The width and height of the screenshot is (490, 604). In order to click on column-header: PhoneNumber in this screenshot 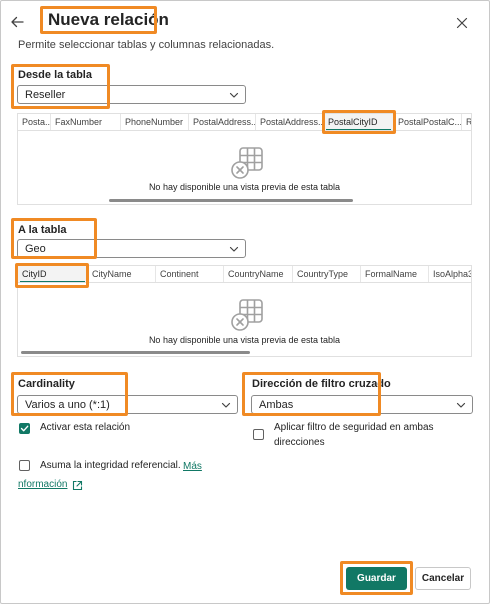, I will do `click(155, 122)`.